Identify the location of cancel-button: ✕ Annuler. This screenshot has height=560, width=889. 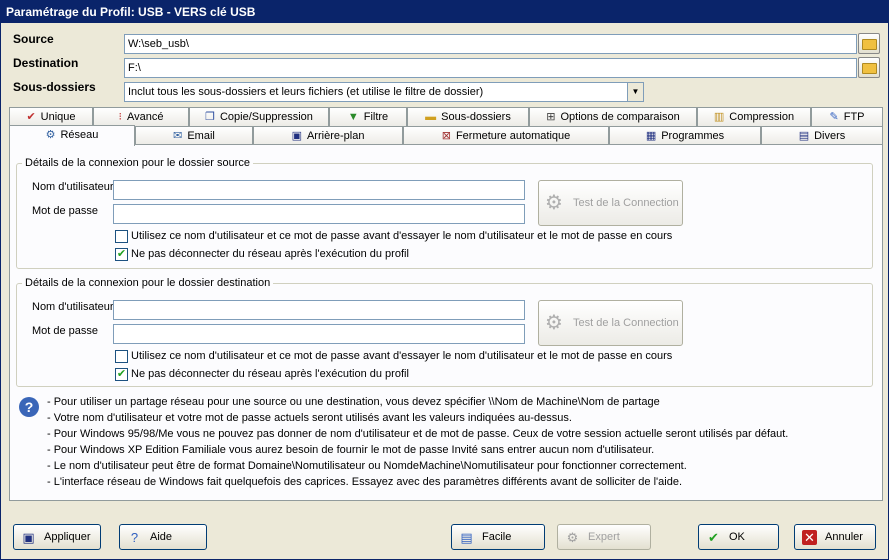
(835, 537).